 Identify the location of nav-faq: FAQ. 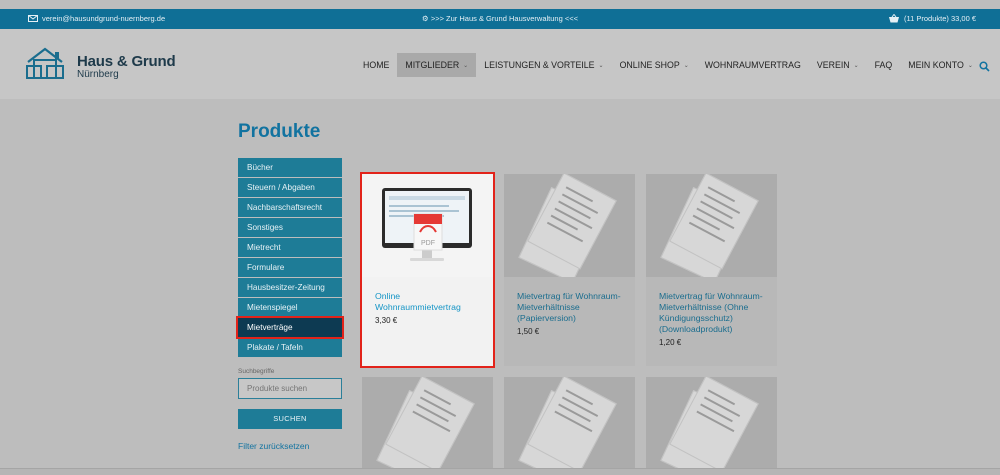
(884, 65).